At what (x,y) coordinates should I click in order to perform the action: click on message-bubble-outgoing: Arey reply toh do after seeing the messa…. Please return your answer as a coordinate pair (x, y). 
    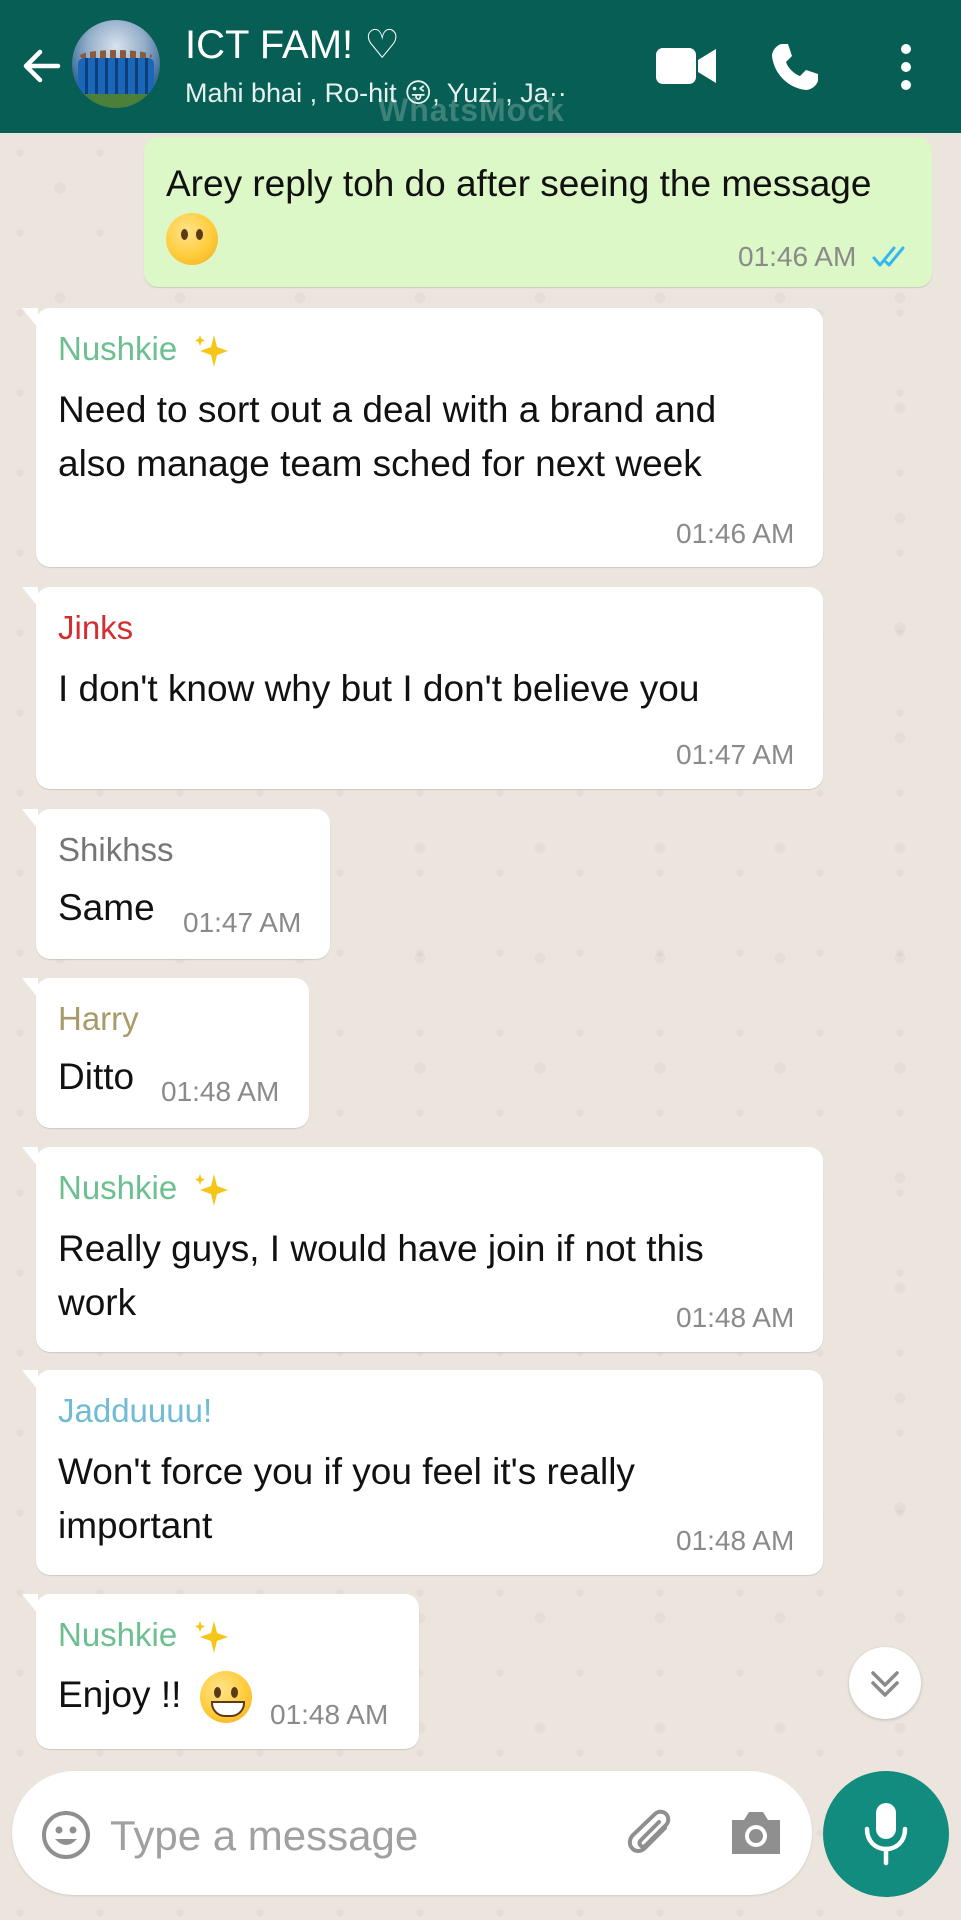
    Looking at the image, I should click on (538, 212).